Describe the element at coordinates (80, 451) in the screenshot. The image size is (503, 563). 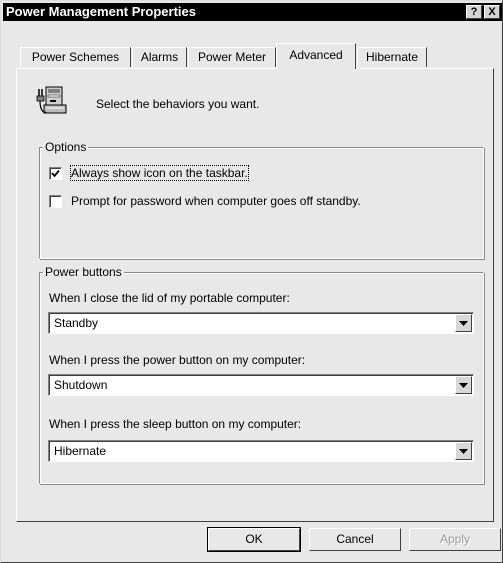
I see `sleep-button-action-value: Hibernate` at that location.